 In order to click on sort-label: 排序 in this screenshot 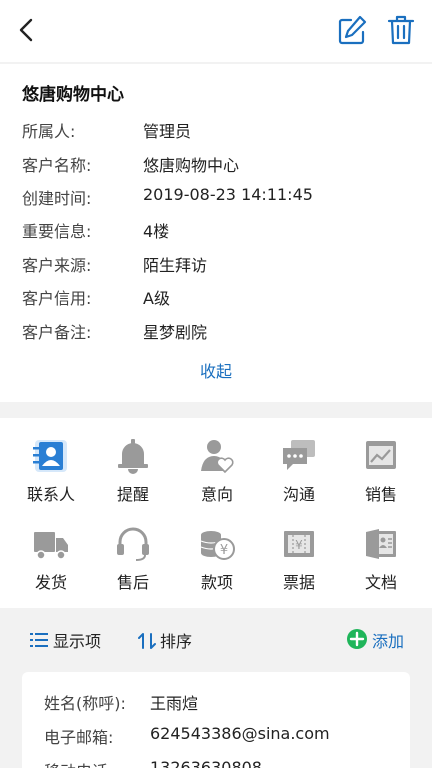, I will do `click(176, 641)`.